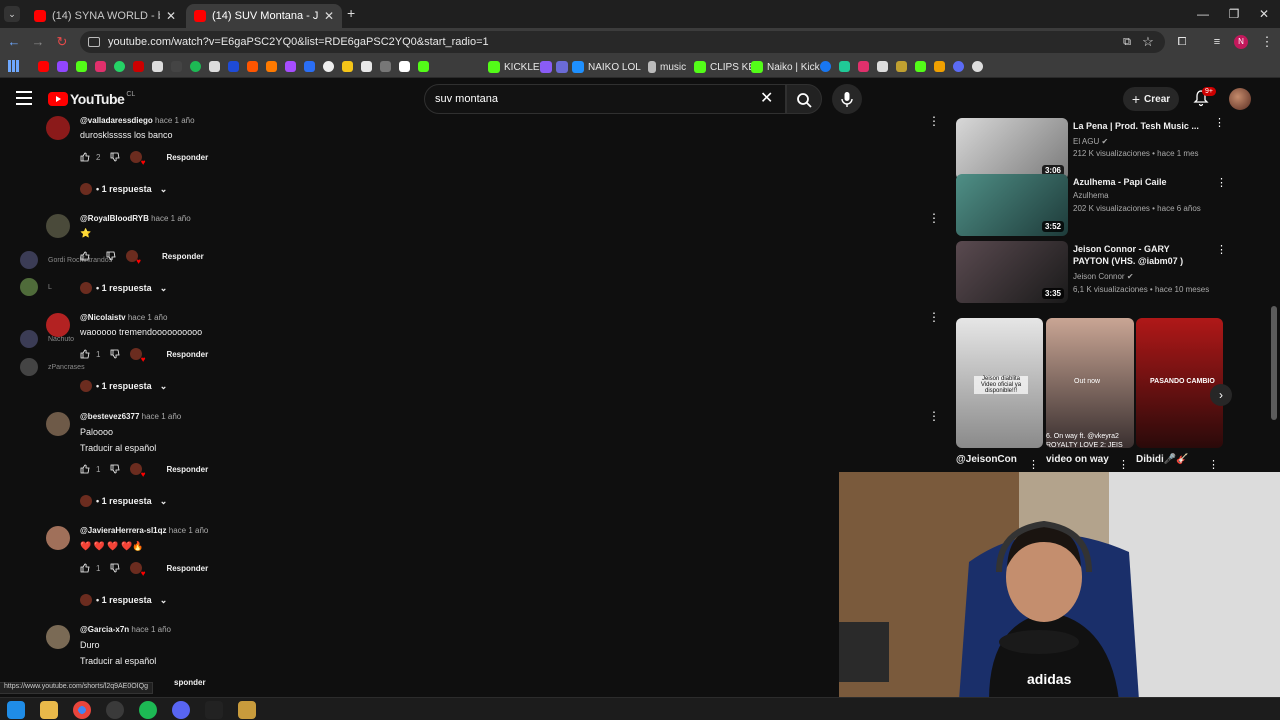 Image resolution: width=1280 pixels, height=720 pixels. I want to click on voice-search-button, so click(847, 99).